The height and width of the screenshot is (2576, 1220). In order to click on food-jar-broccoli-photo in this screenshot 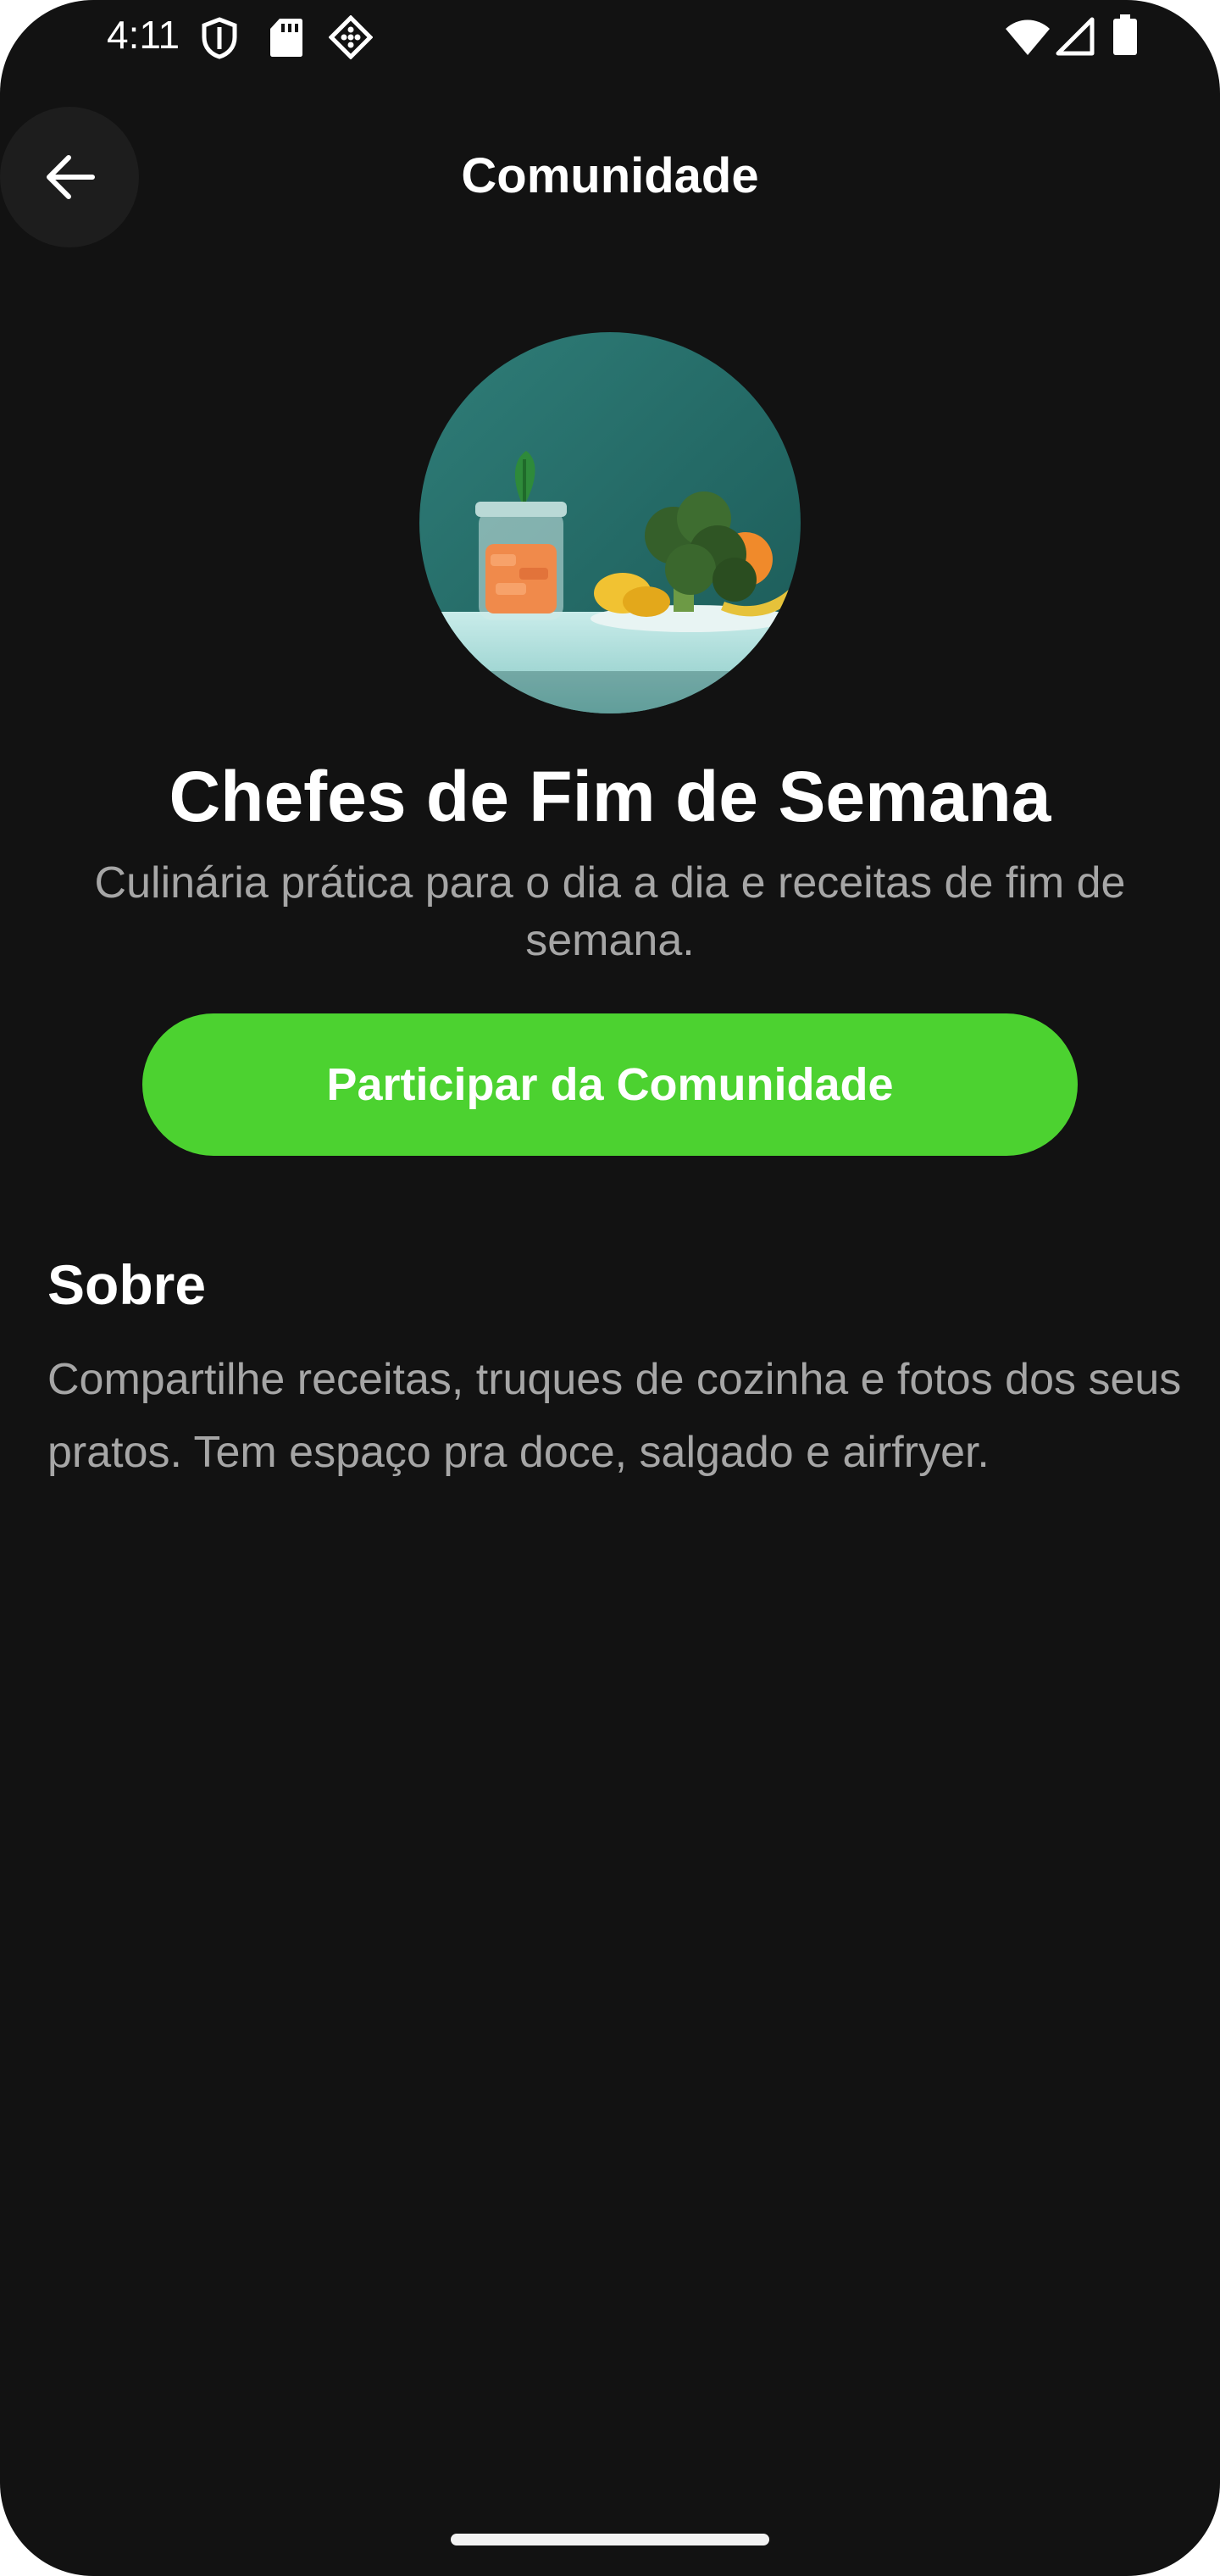, I will do `click(610, 522)`.